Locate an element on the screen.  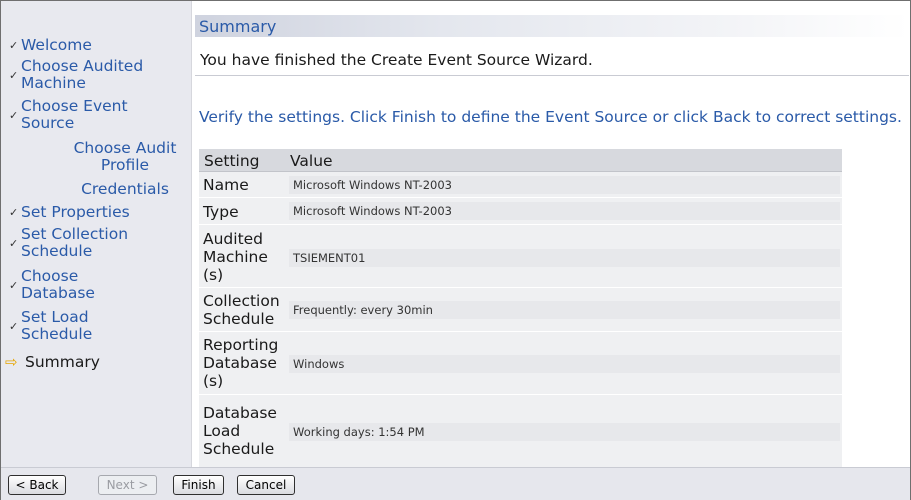
step-label: Choose Database is located at coordinates (58, 284).